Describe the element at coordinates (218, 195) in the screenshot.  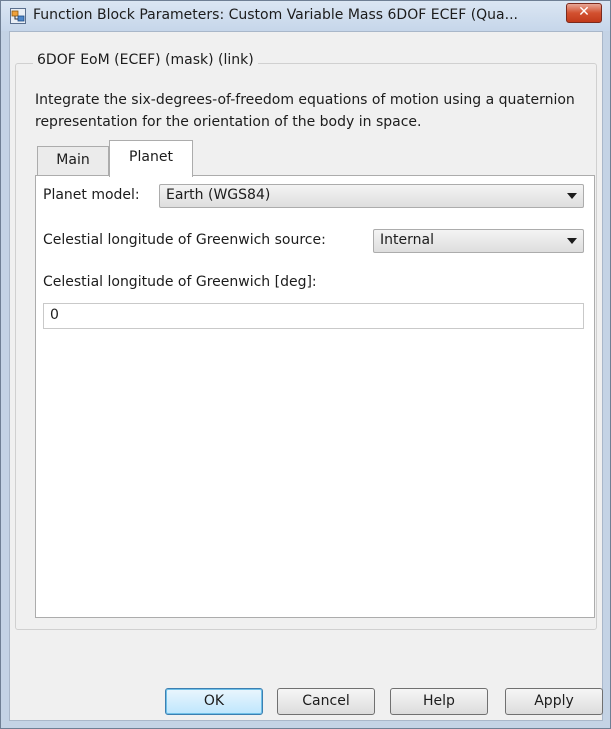
I see `planet-model-value: Earth (WGS84)` at that location.